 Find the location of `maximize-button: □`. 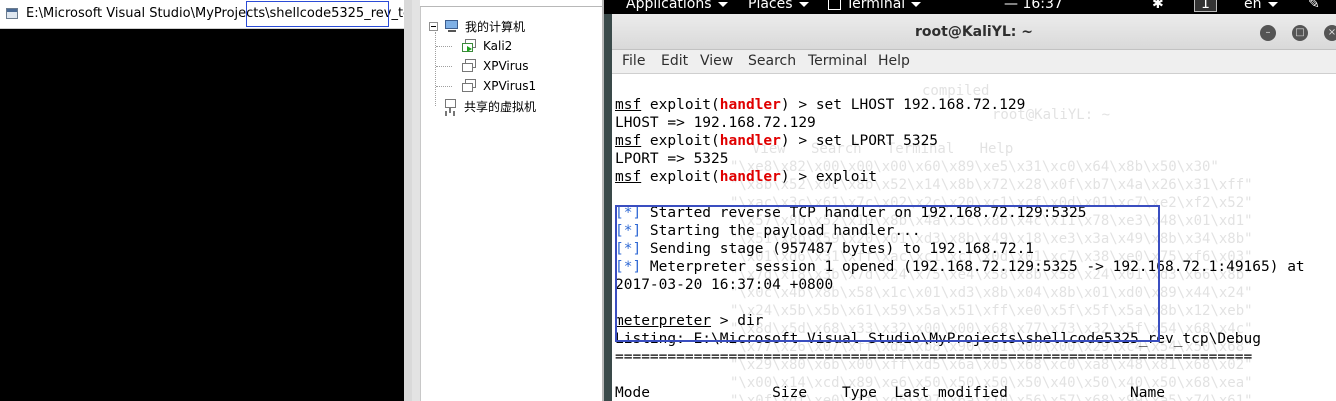

maximize-button: □ is located at coordinates (1300, 33).